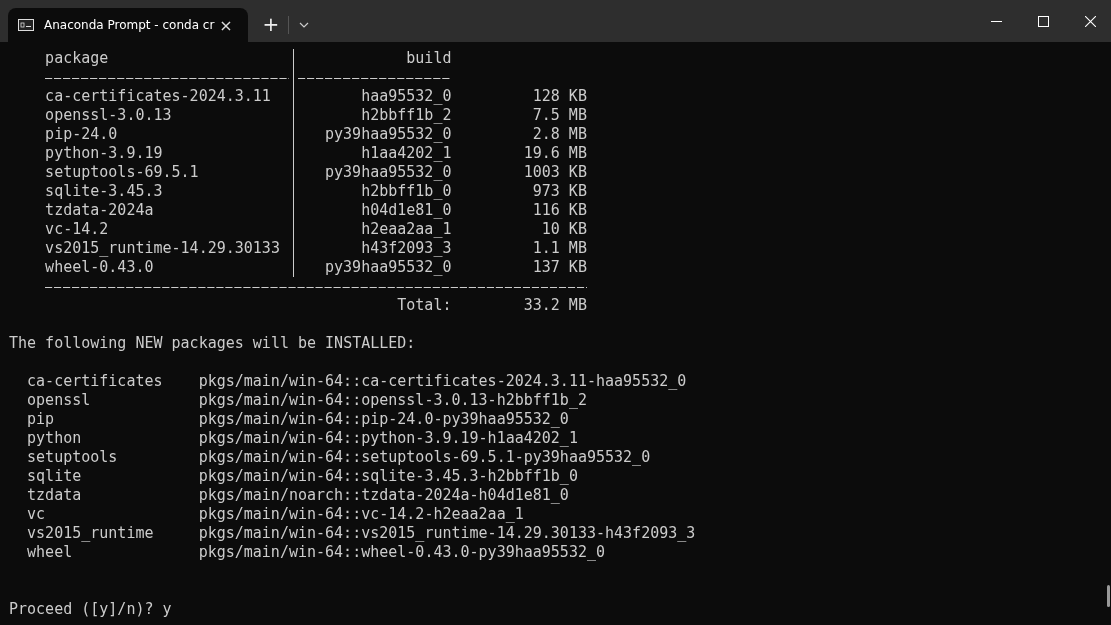  I want to click on tab-close-button: ×, so click(226, 25).